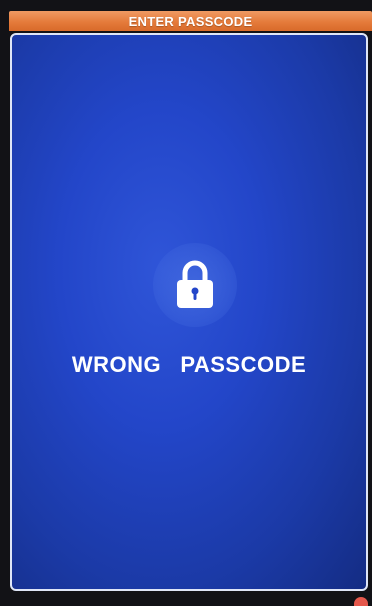 The height and width of the screenshot is (606, 372). What do you see at coordinates (189, 364) in the screenshot?
I see `error-message: WRONG PASSCODE` at bounding box center [189, 364].